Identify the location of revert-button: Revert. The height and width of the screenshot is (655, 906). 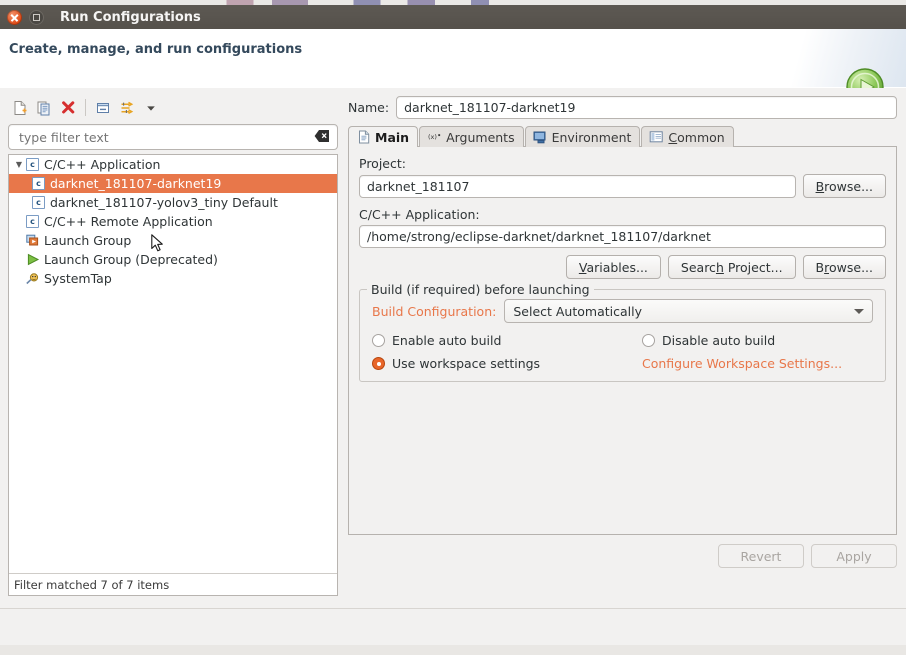
(761, 556).